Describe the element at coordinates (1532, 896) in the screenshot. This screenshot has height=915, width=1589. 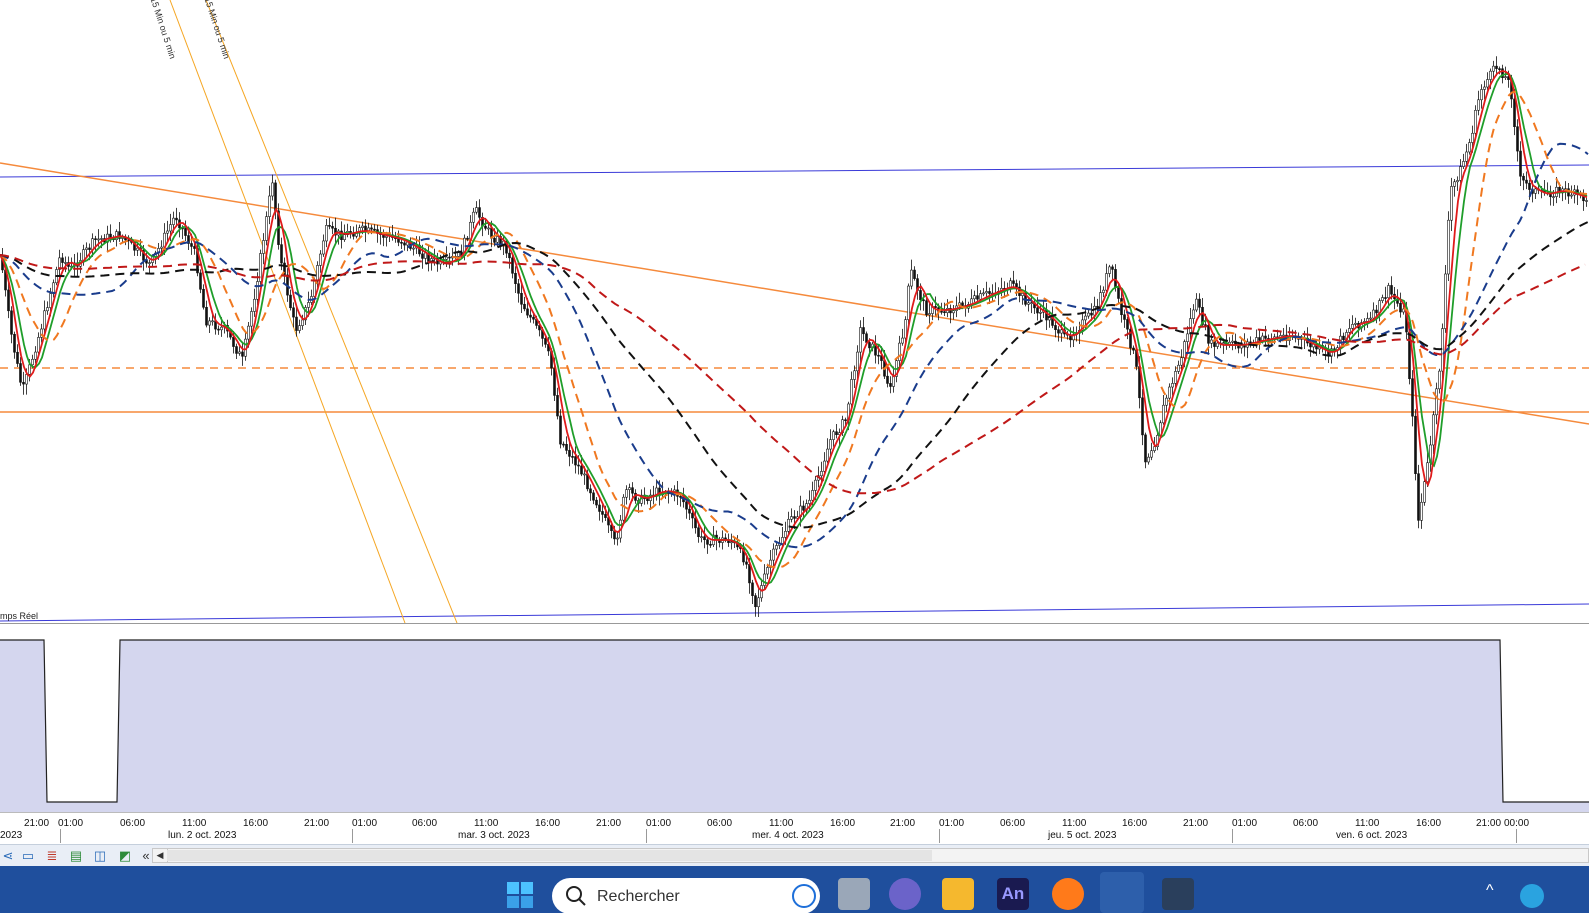
I see `telegram-icon` at that location.